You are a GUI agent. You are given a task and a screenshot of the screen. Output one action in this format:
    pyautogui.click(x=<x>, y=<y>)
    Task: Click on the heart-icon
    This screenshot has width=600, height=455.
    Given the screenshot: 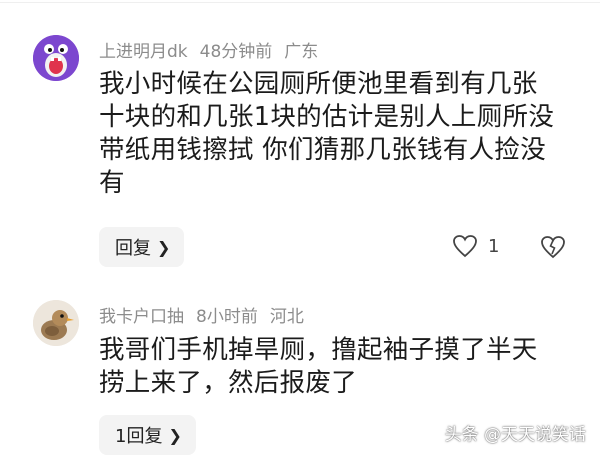 What is the action you would take?
    pyautogui.click(x=465, y=246)
    